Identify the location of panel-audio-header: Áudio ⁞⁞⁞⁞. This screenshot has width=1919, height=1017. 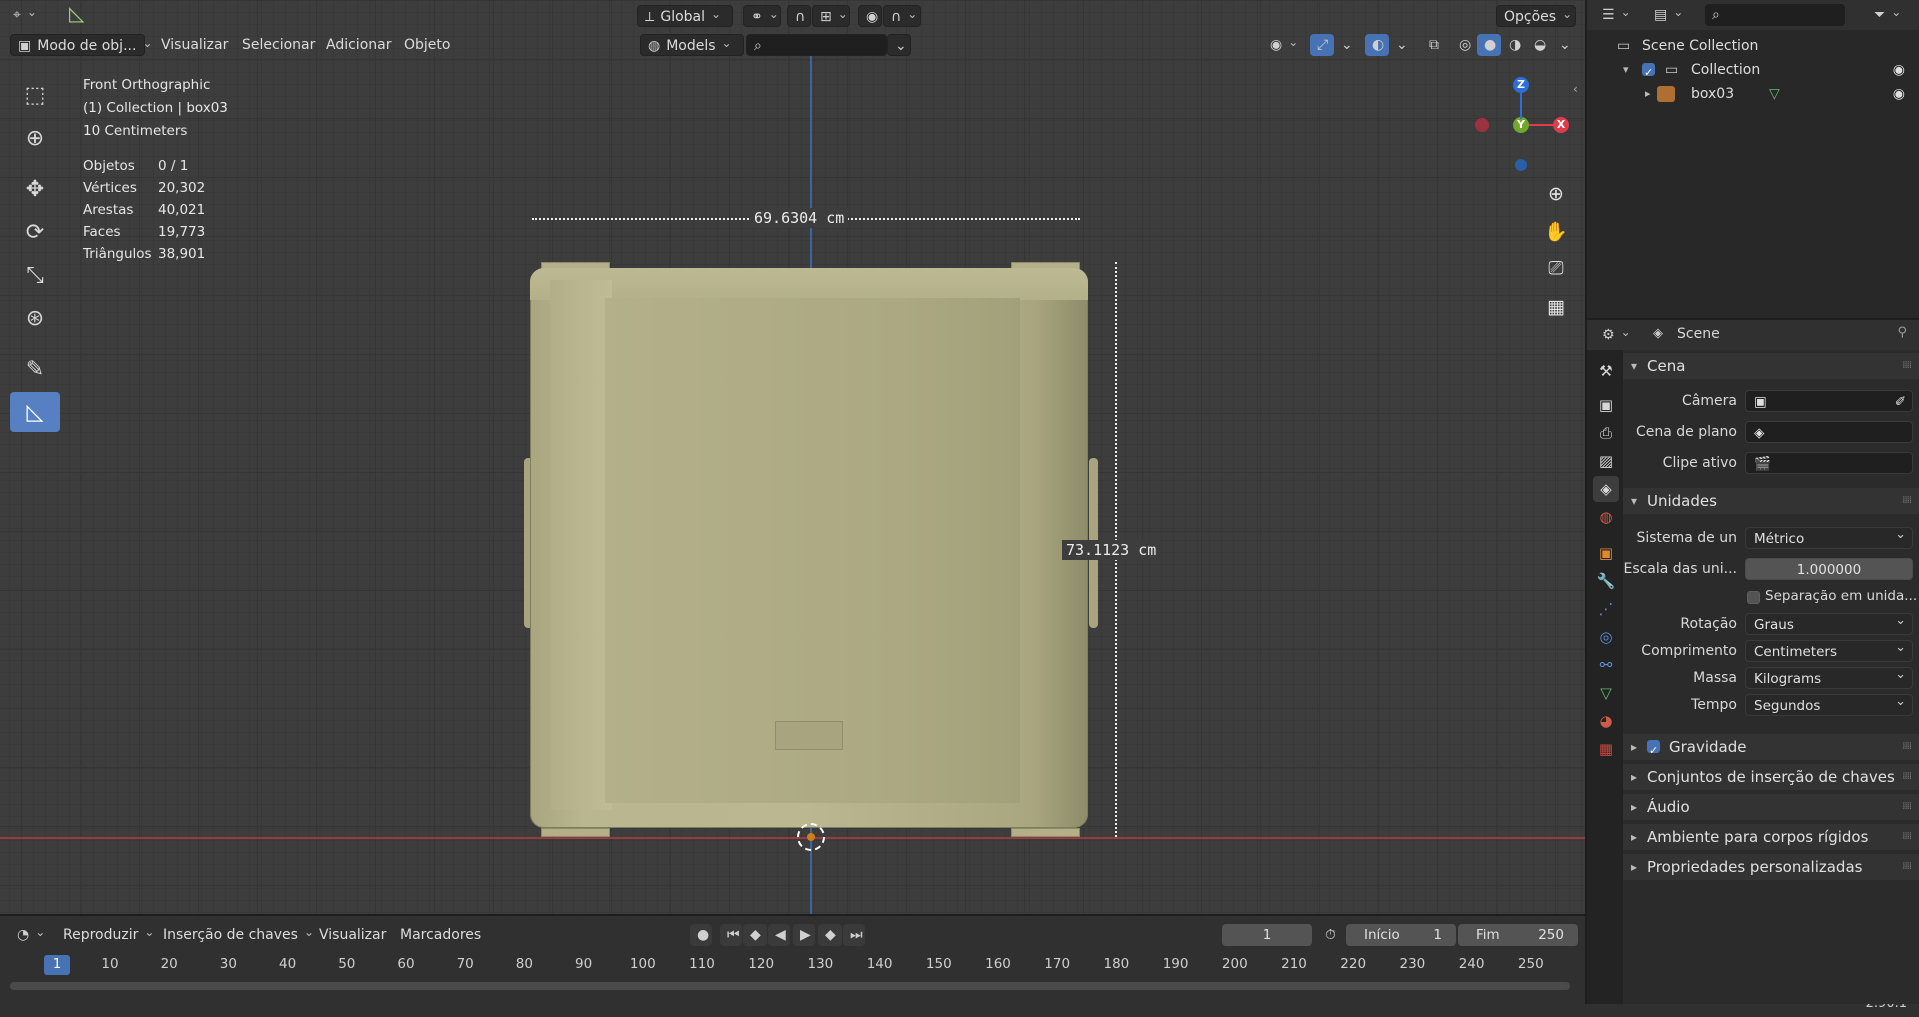
(1771, 807).